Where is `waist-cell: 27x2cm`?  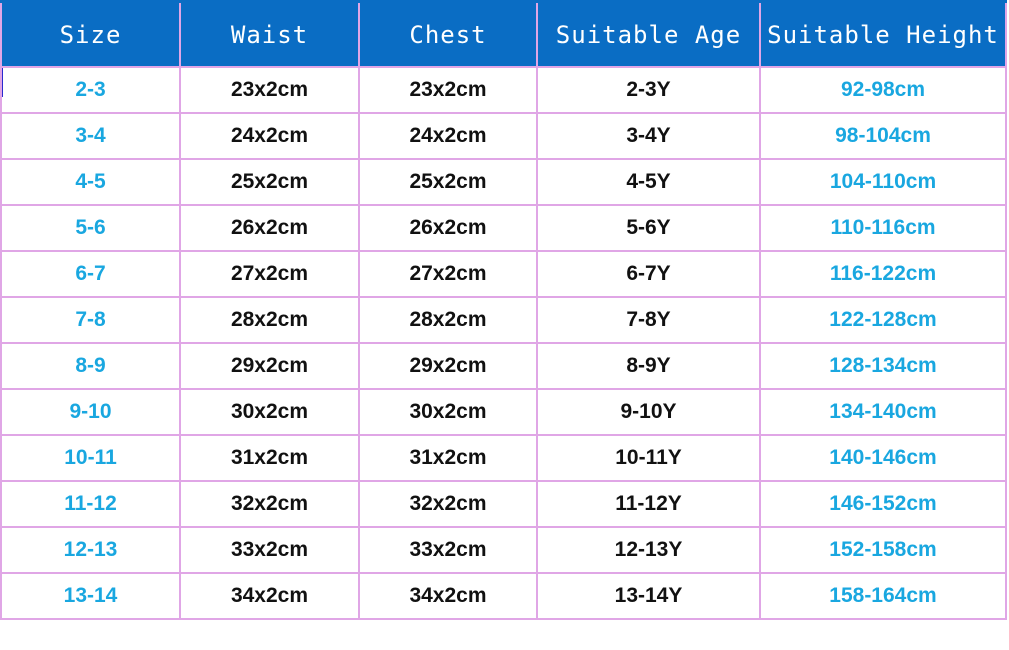
waist-cell: 27x2cm is located at coordinates (269, 274).